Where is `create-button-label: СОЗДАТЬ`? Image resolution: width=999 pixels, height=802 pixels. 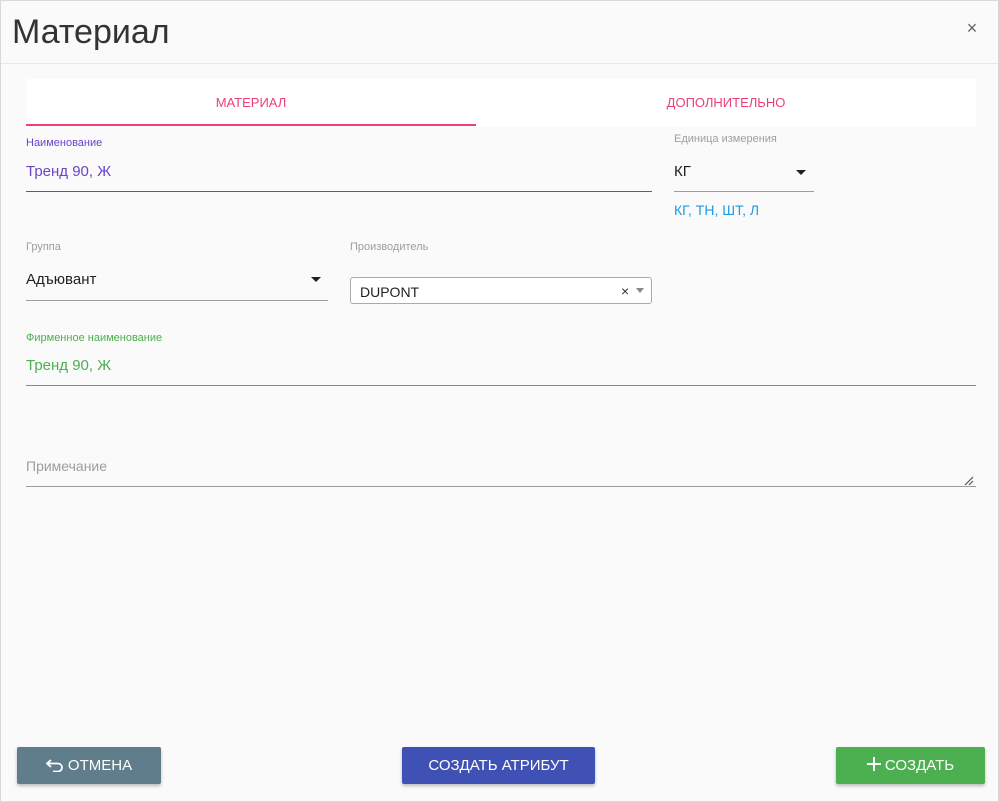 create-button-label: СОЗДАТЬ is located at coordinates (919, 765).